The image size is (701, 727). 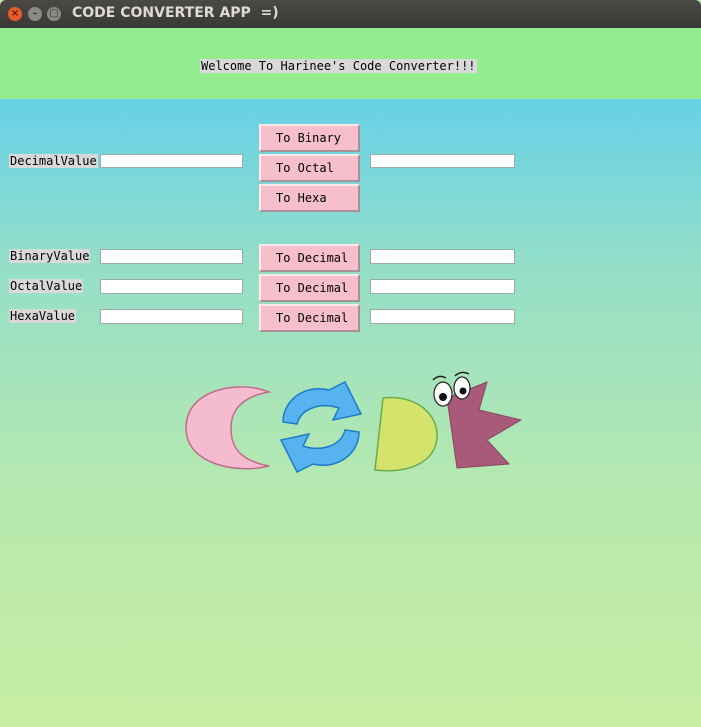 What do you see at coordinates (171, 161) in the screenshot?
I see `decimal-input` at bounding box center [171, 161].